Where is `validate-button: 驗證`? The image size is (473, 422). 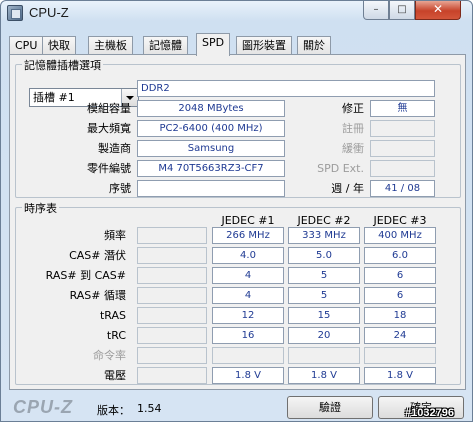 validate-button: 驗證 is located at coordinates (330, 407).